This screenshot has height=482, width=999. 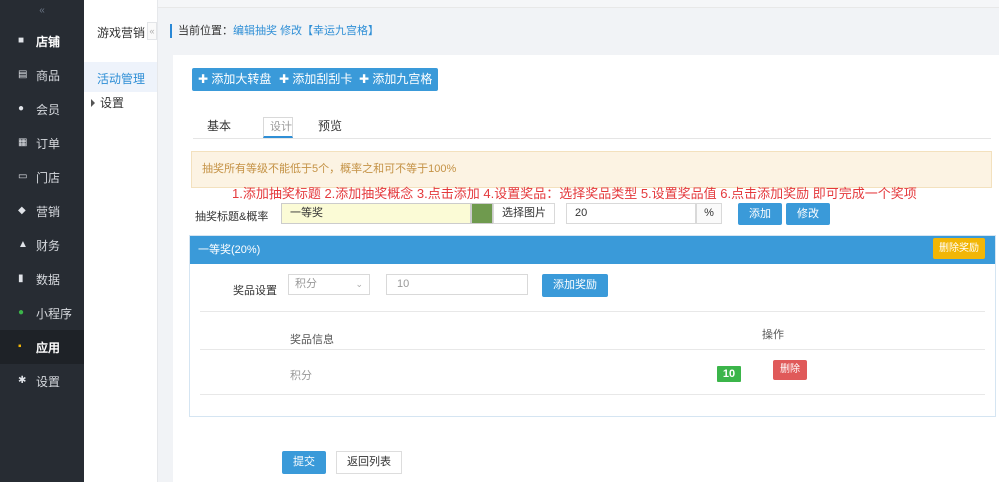 I want to click on sidebar-item-label: 商品, so click(x=48, y=75).